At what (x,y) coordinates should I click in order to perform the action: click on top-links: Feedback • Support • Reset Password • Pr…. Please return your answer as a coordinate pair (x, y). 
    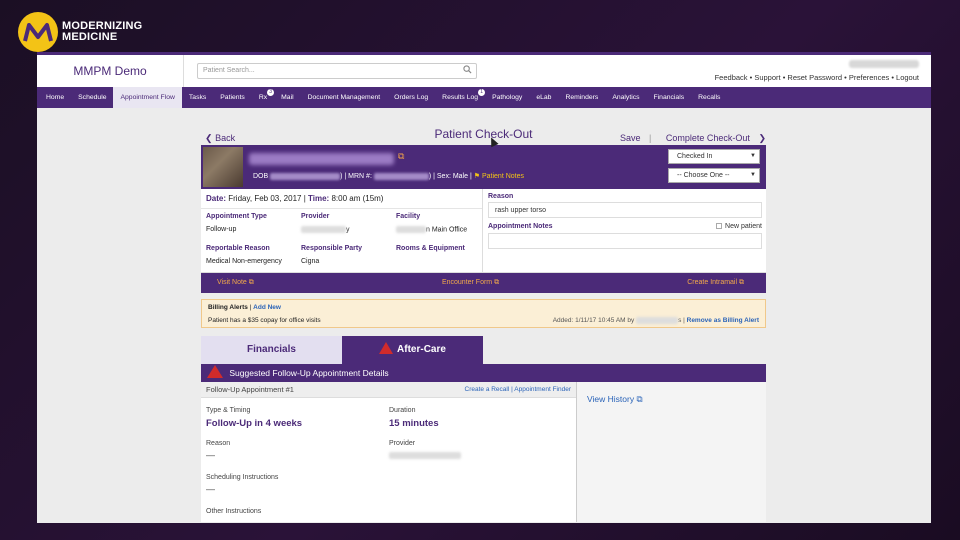
    Looking at the image, I should click on (816, 77).